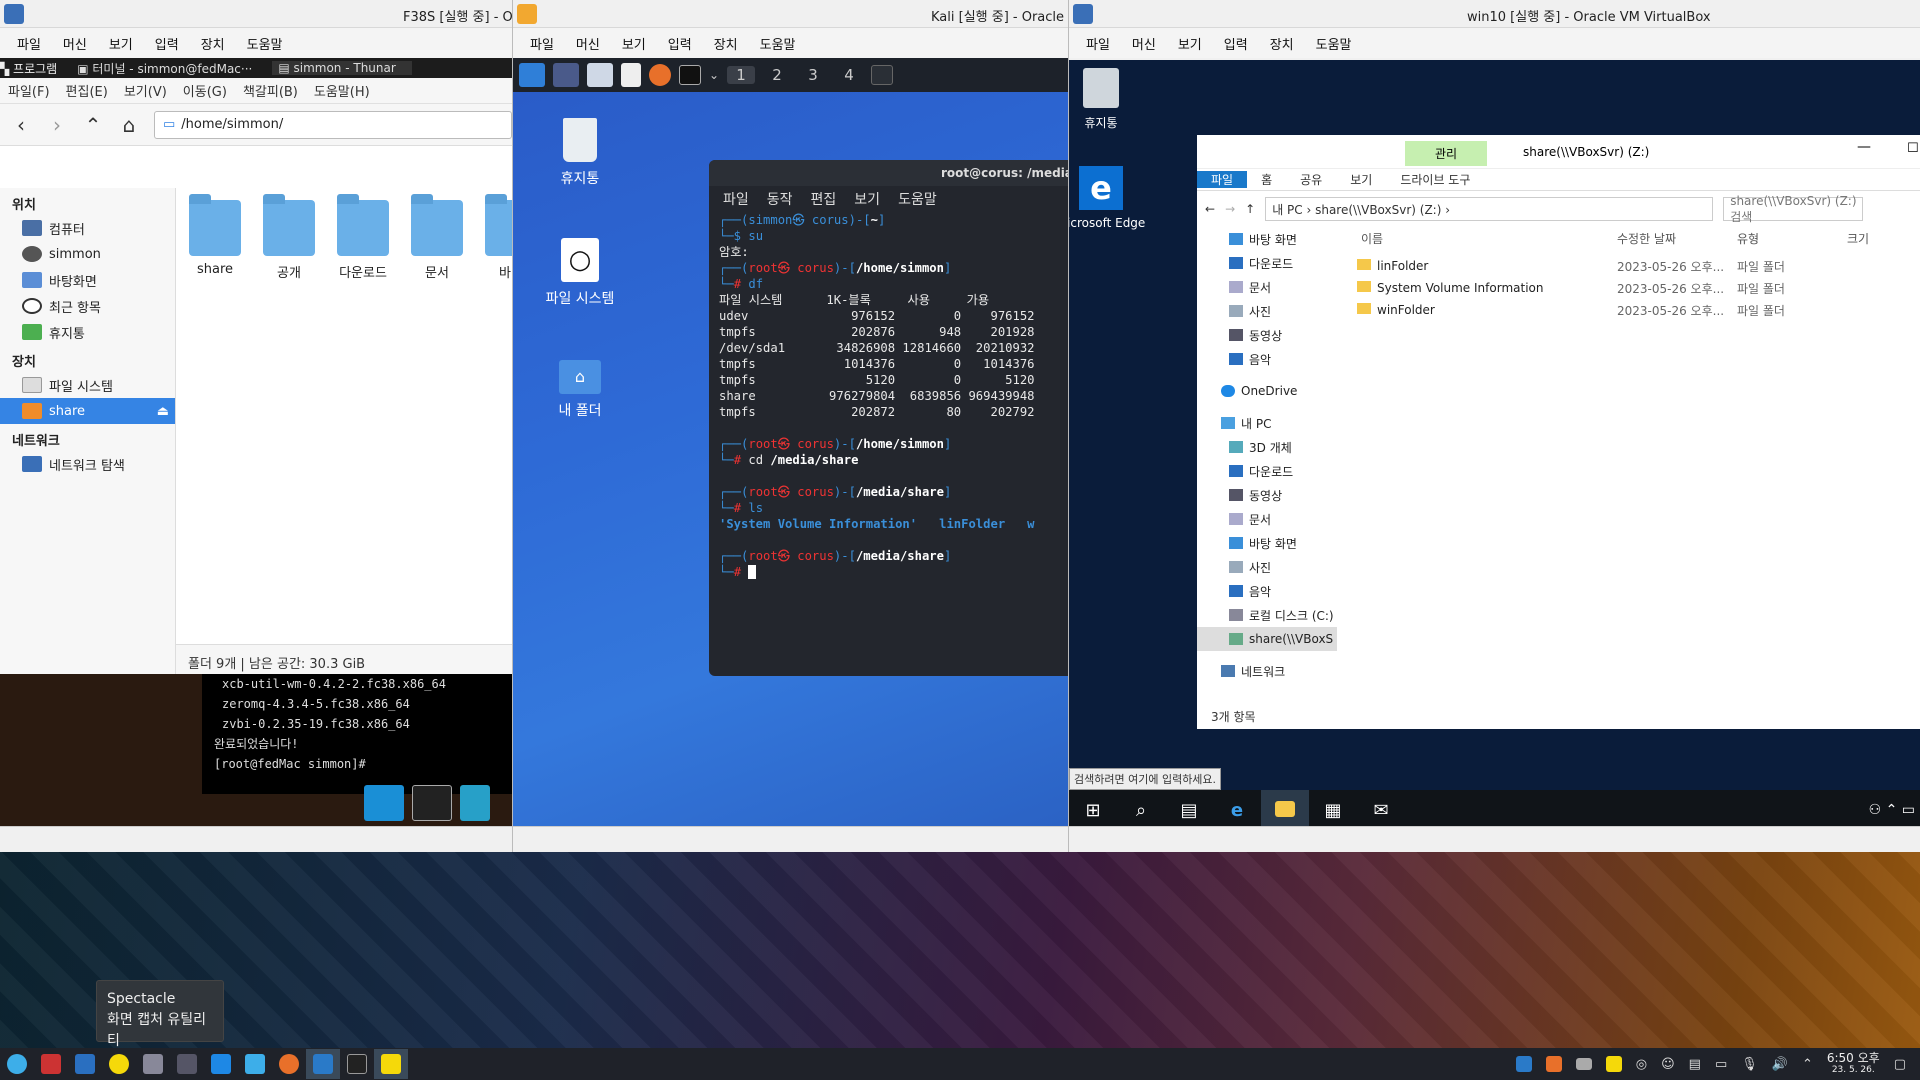 The height and width of the screenshot is (1080, 1920). What do you see at coordinates (1333, 810) in the screenshot?
I see `store-icon: ▦` at bounding box center [1333, 810].